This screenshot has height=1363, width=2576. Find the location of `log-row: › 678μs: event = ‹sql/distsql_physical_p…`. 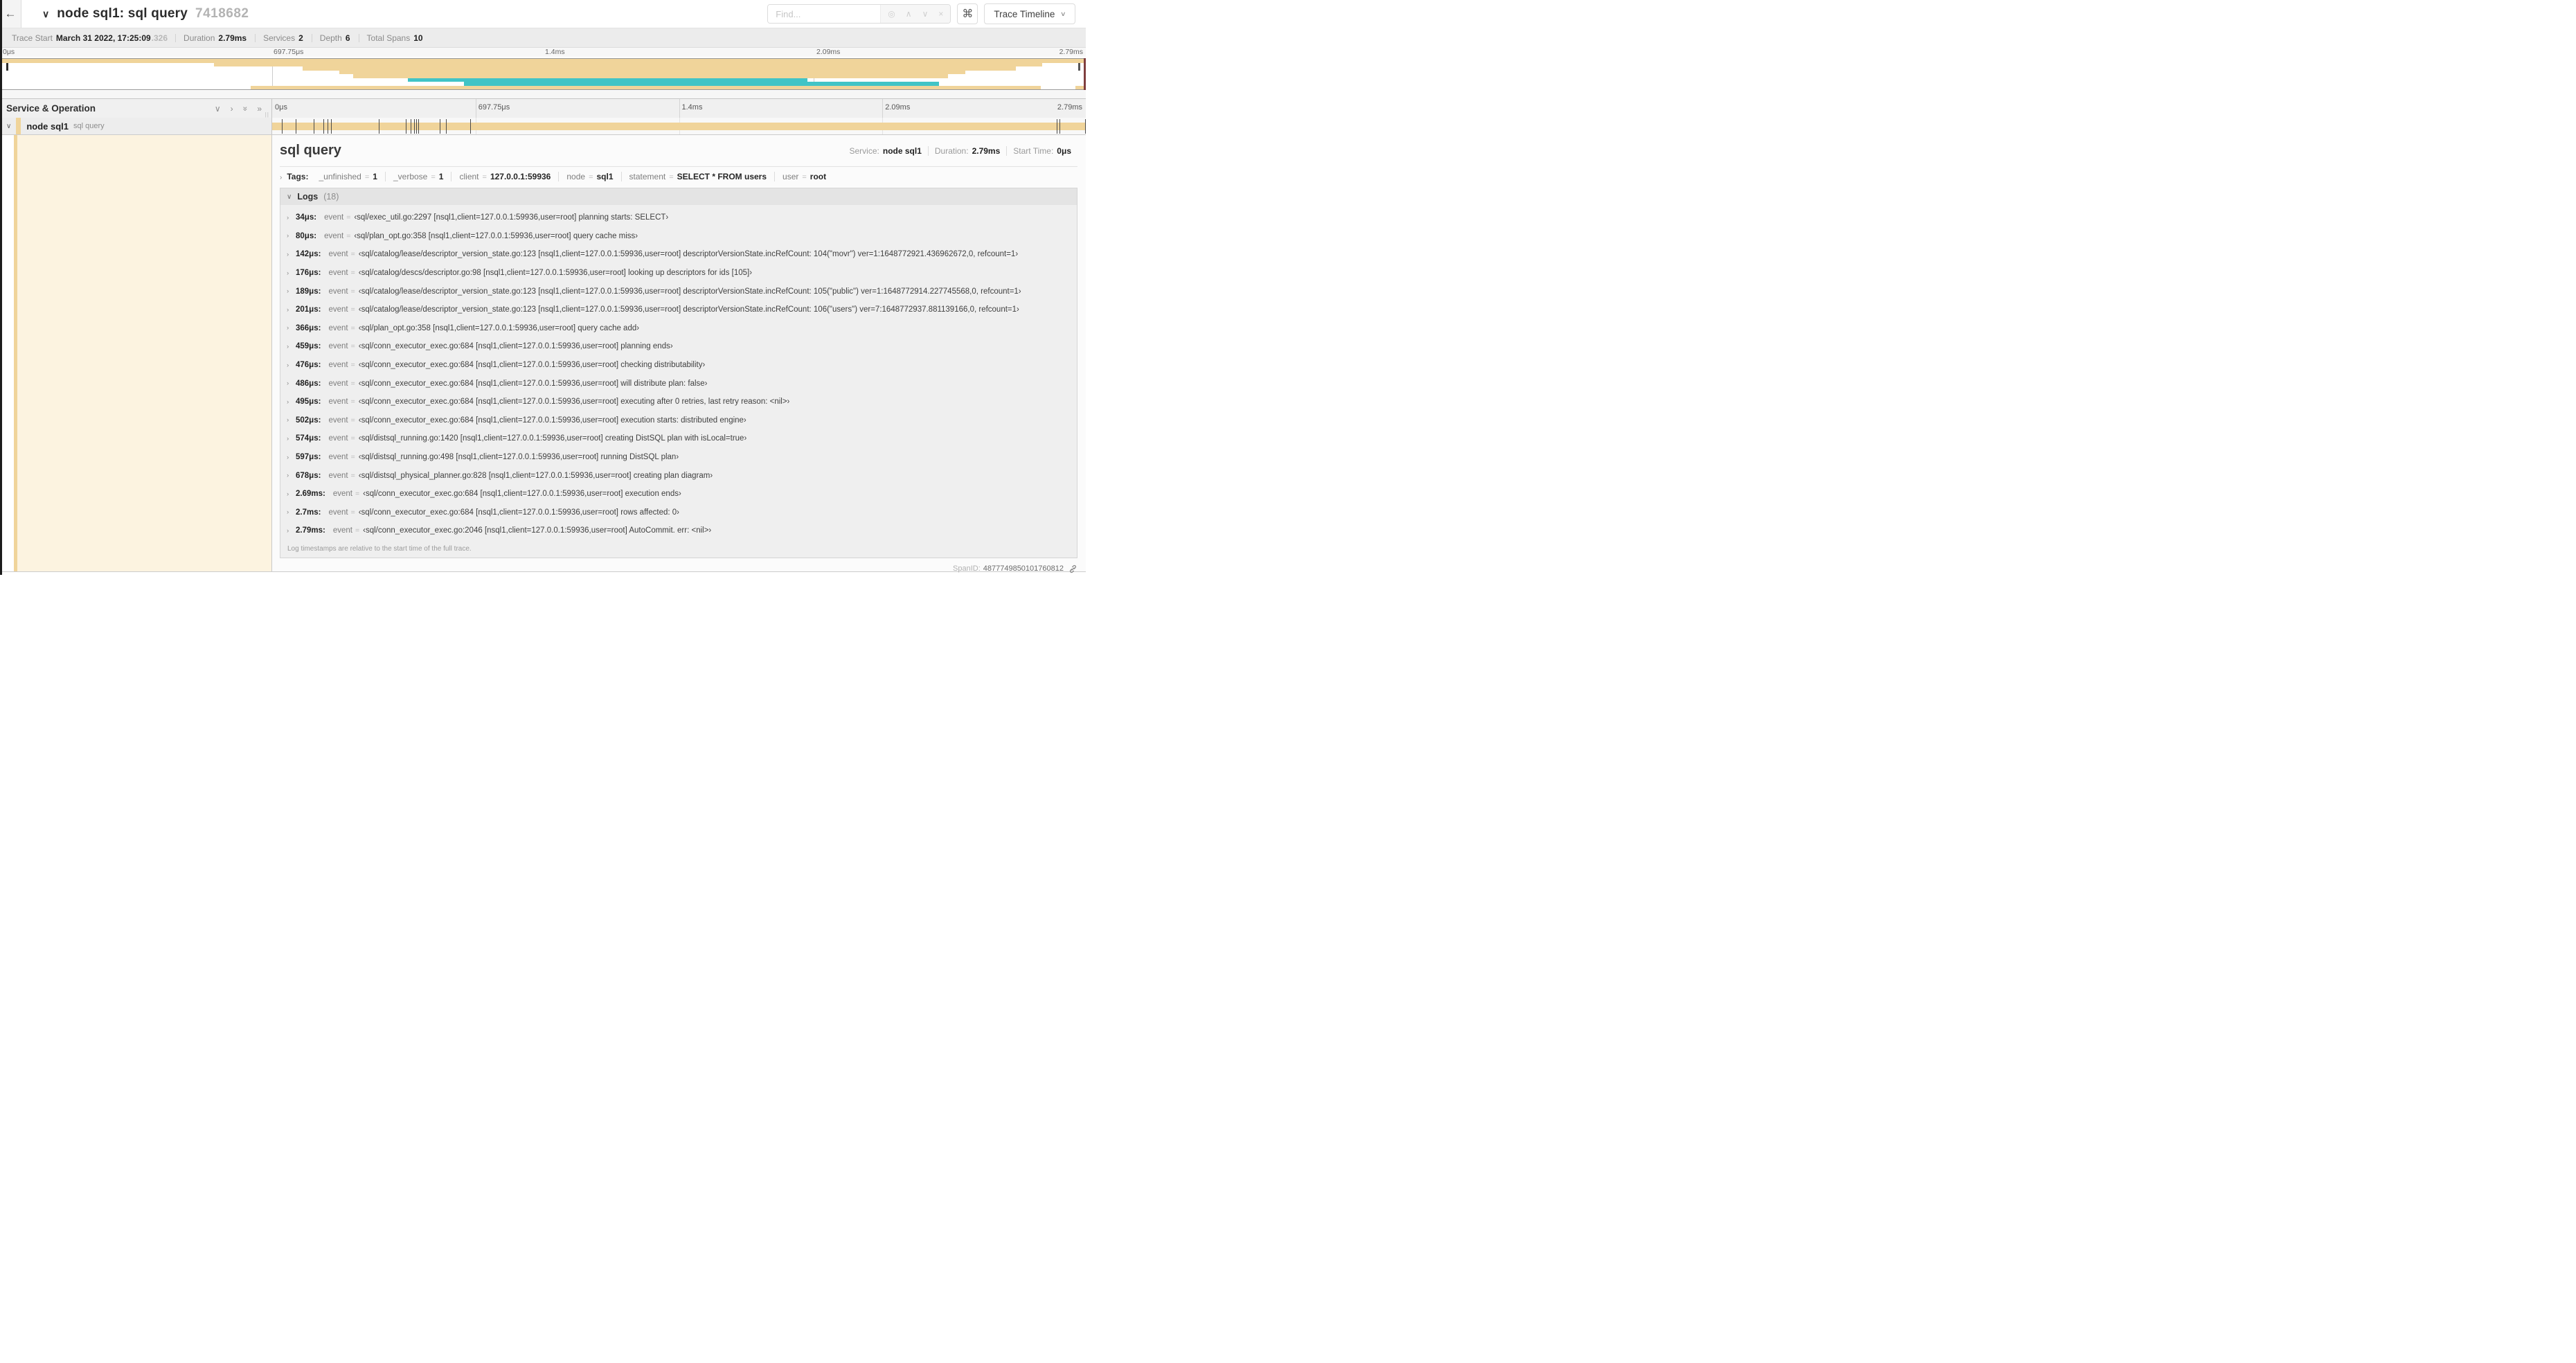

log-row: › 678μs: event = ‹sql/distsql_physical_p… is located at coordinates (678, 476).